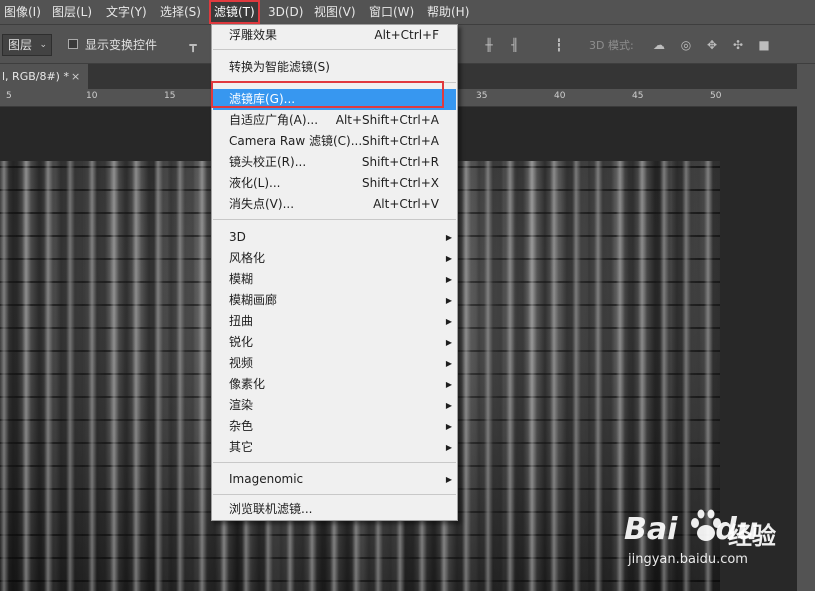  Describe the element at coordinates (334, 120) in the screenshot. I see `menu-item-adaptive-wide-angle: 自适应广角(A)... Alt+Shift+Ctrl+A` at that location.